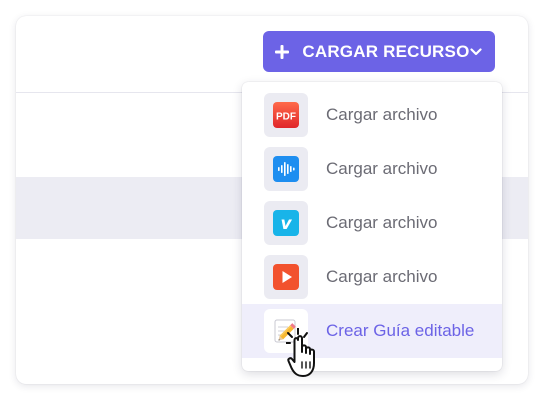 This screenshot has height=401, width=546. Describe the element at coordinates (286, 117) in the screenshot. I see `pdf-icon-text: PDF` at that location.